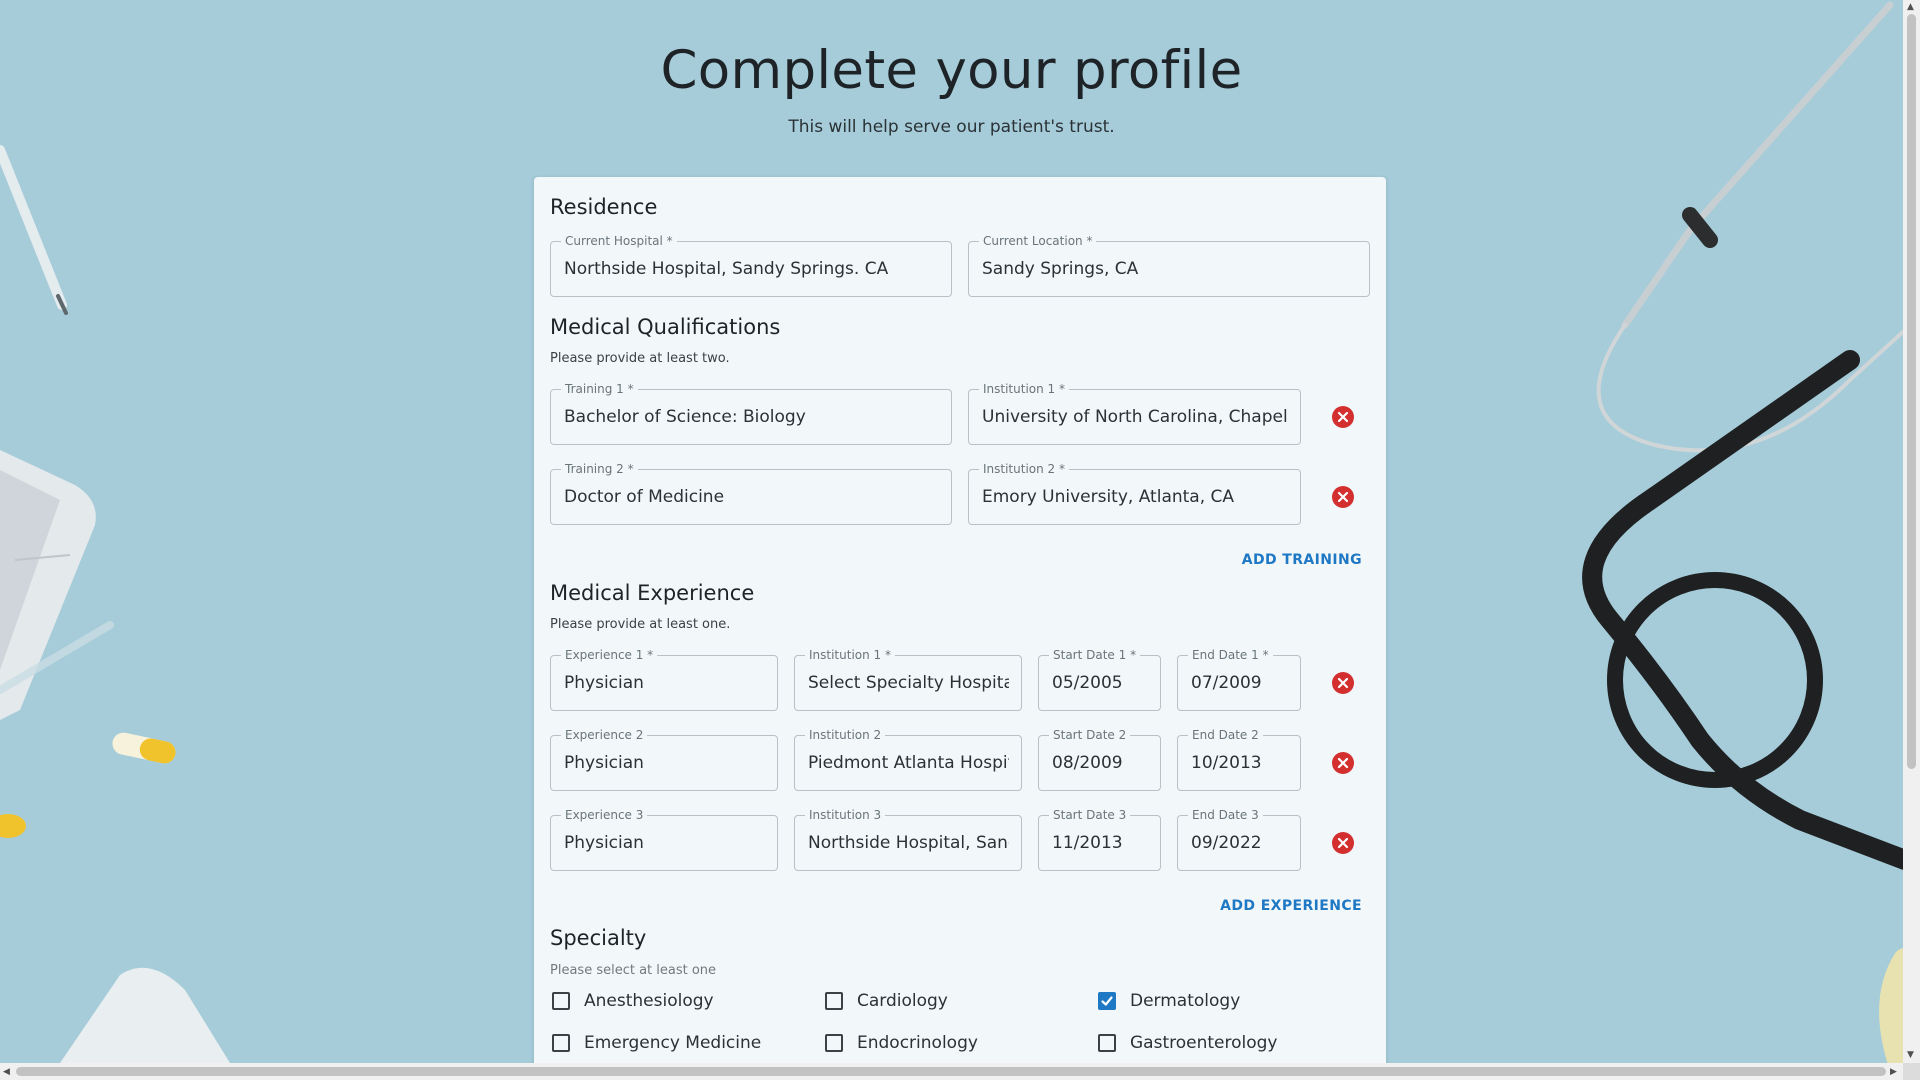  Describe the element at coordinates (1204, 1043) in the screenshot. I see `checkbox-label: Gastroenterology` at that location.